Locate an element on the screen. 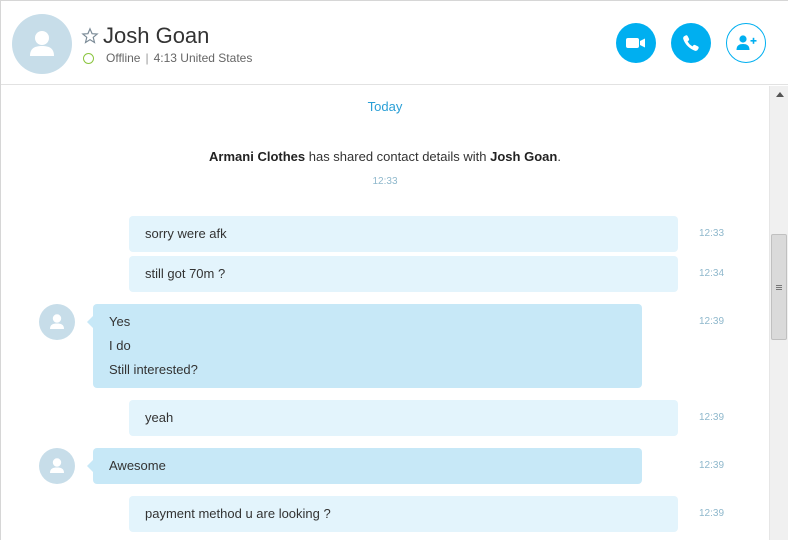 This screenshot has width=788, height=540. phone-icon is located at coordinates (691, 43).